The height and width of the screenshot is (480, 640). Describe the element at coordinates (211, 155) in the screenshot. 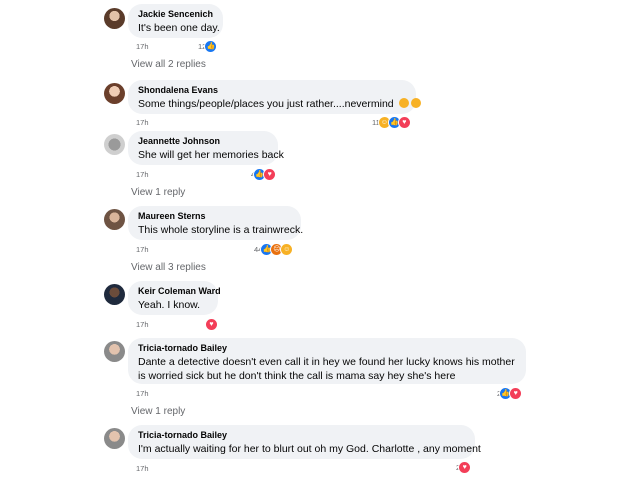

I see `comment-text: She will get her memories back` at that location.